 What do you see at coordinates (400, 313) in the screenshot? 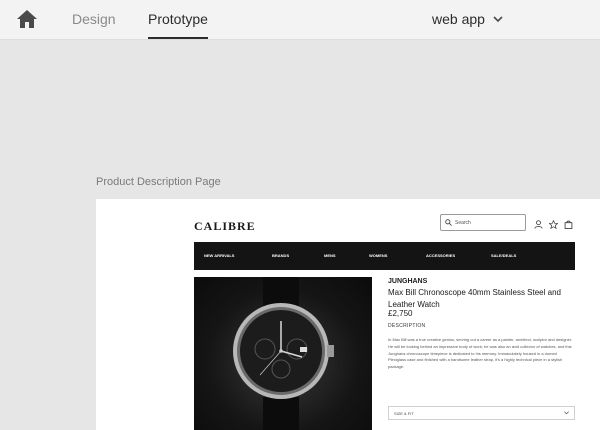
I see `product-price: £2,750` at bounding box center [400, 313].